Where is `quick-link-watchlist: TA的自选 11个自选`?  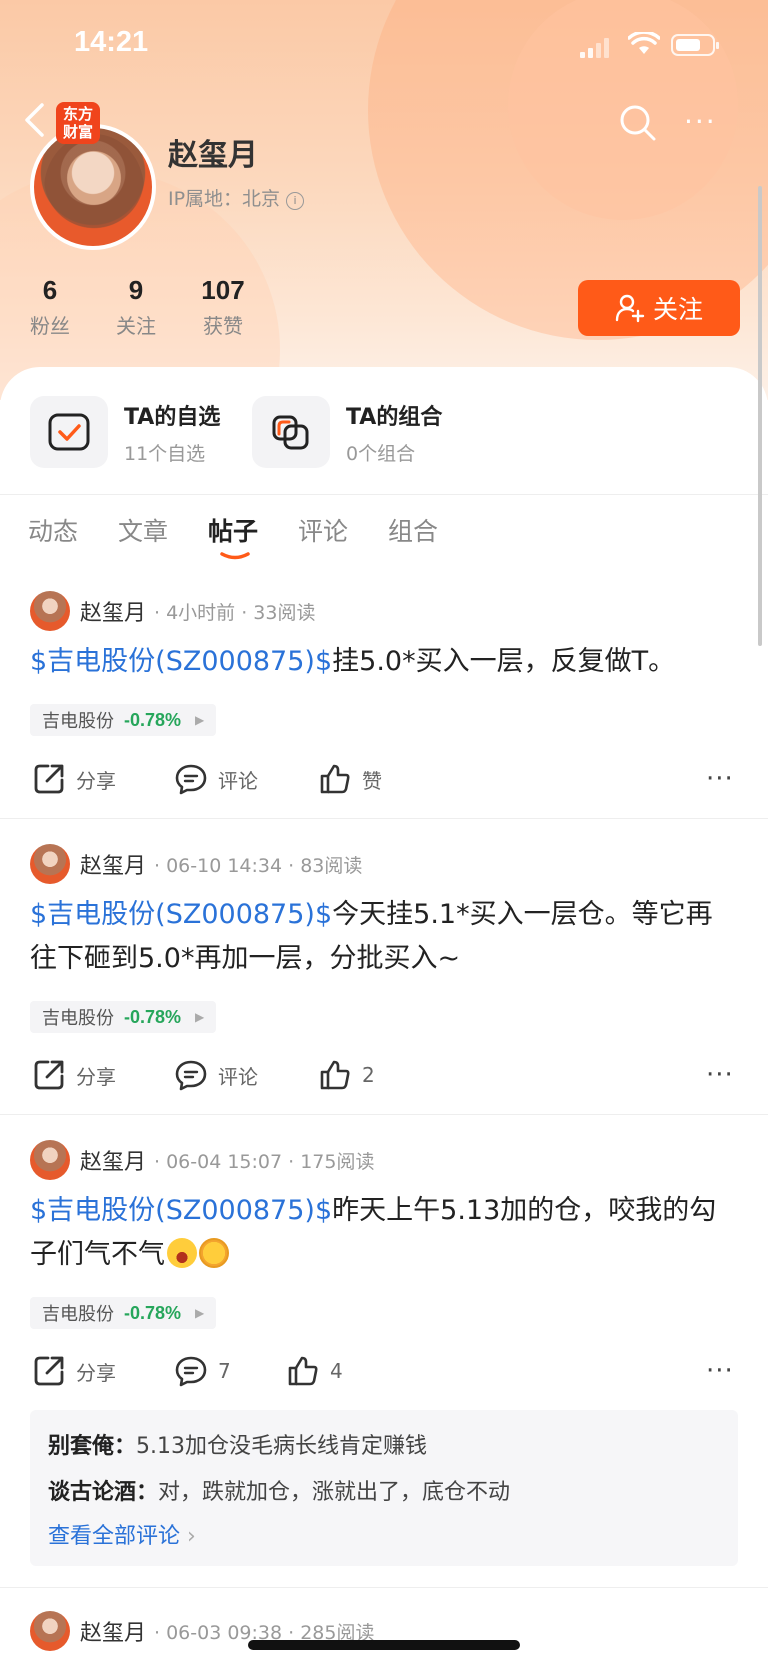
quick-link-watchlist: TA的自选 11个自选 is located at coordinates (125, 432).